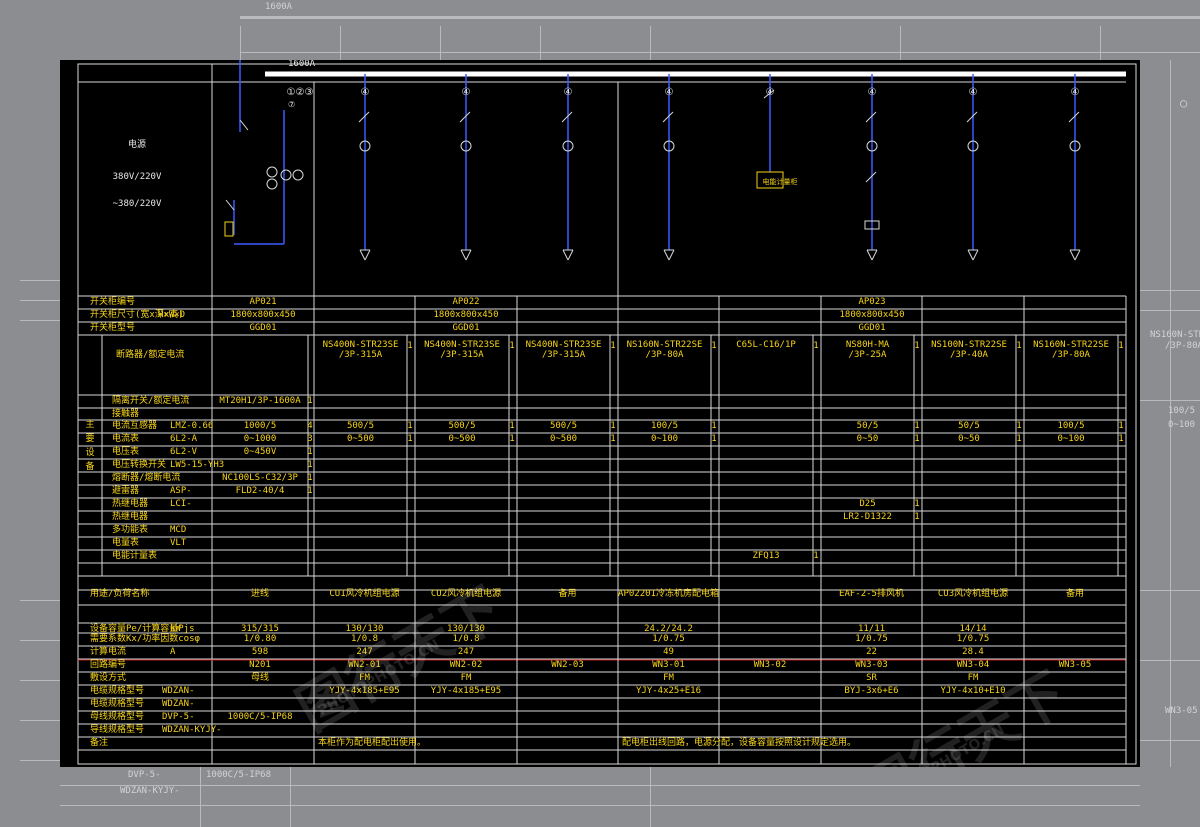  Describe the element at coordinates (360, 439) in the screenshot. I see `equipment-value: 0~500` at that location.